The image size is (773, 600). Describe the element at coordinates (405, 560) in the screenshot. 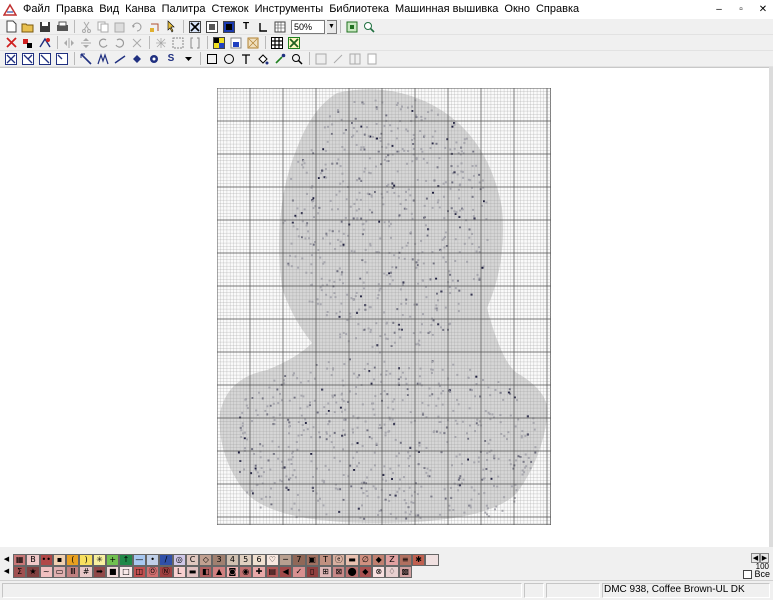

I see `palette-swatch: ≡` at that location.